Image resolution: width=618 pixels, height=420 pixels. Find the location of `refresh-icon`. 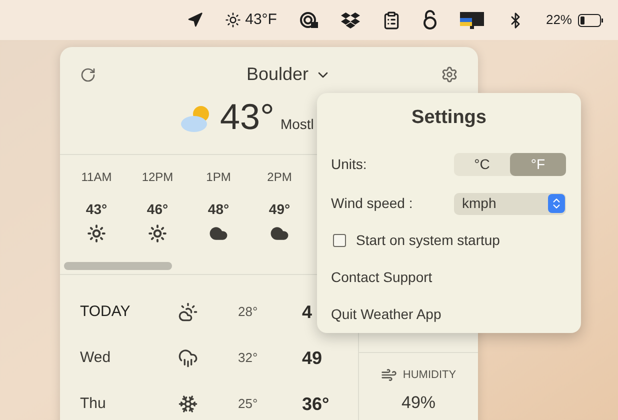

refresh-icon is located at coordinates (88, 74).